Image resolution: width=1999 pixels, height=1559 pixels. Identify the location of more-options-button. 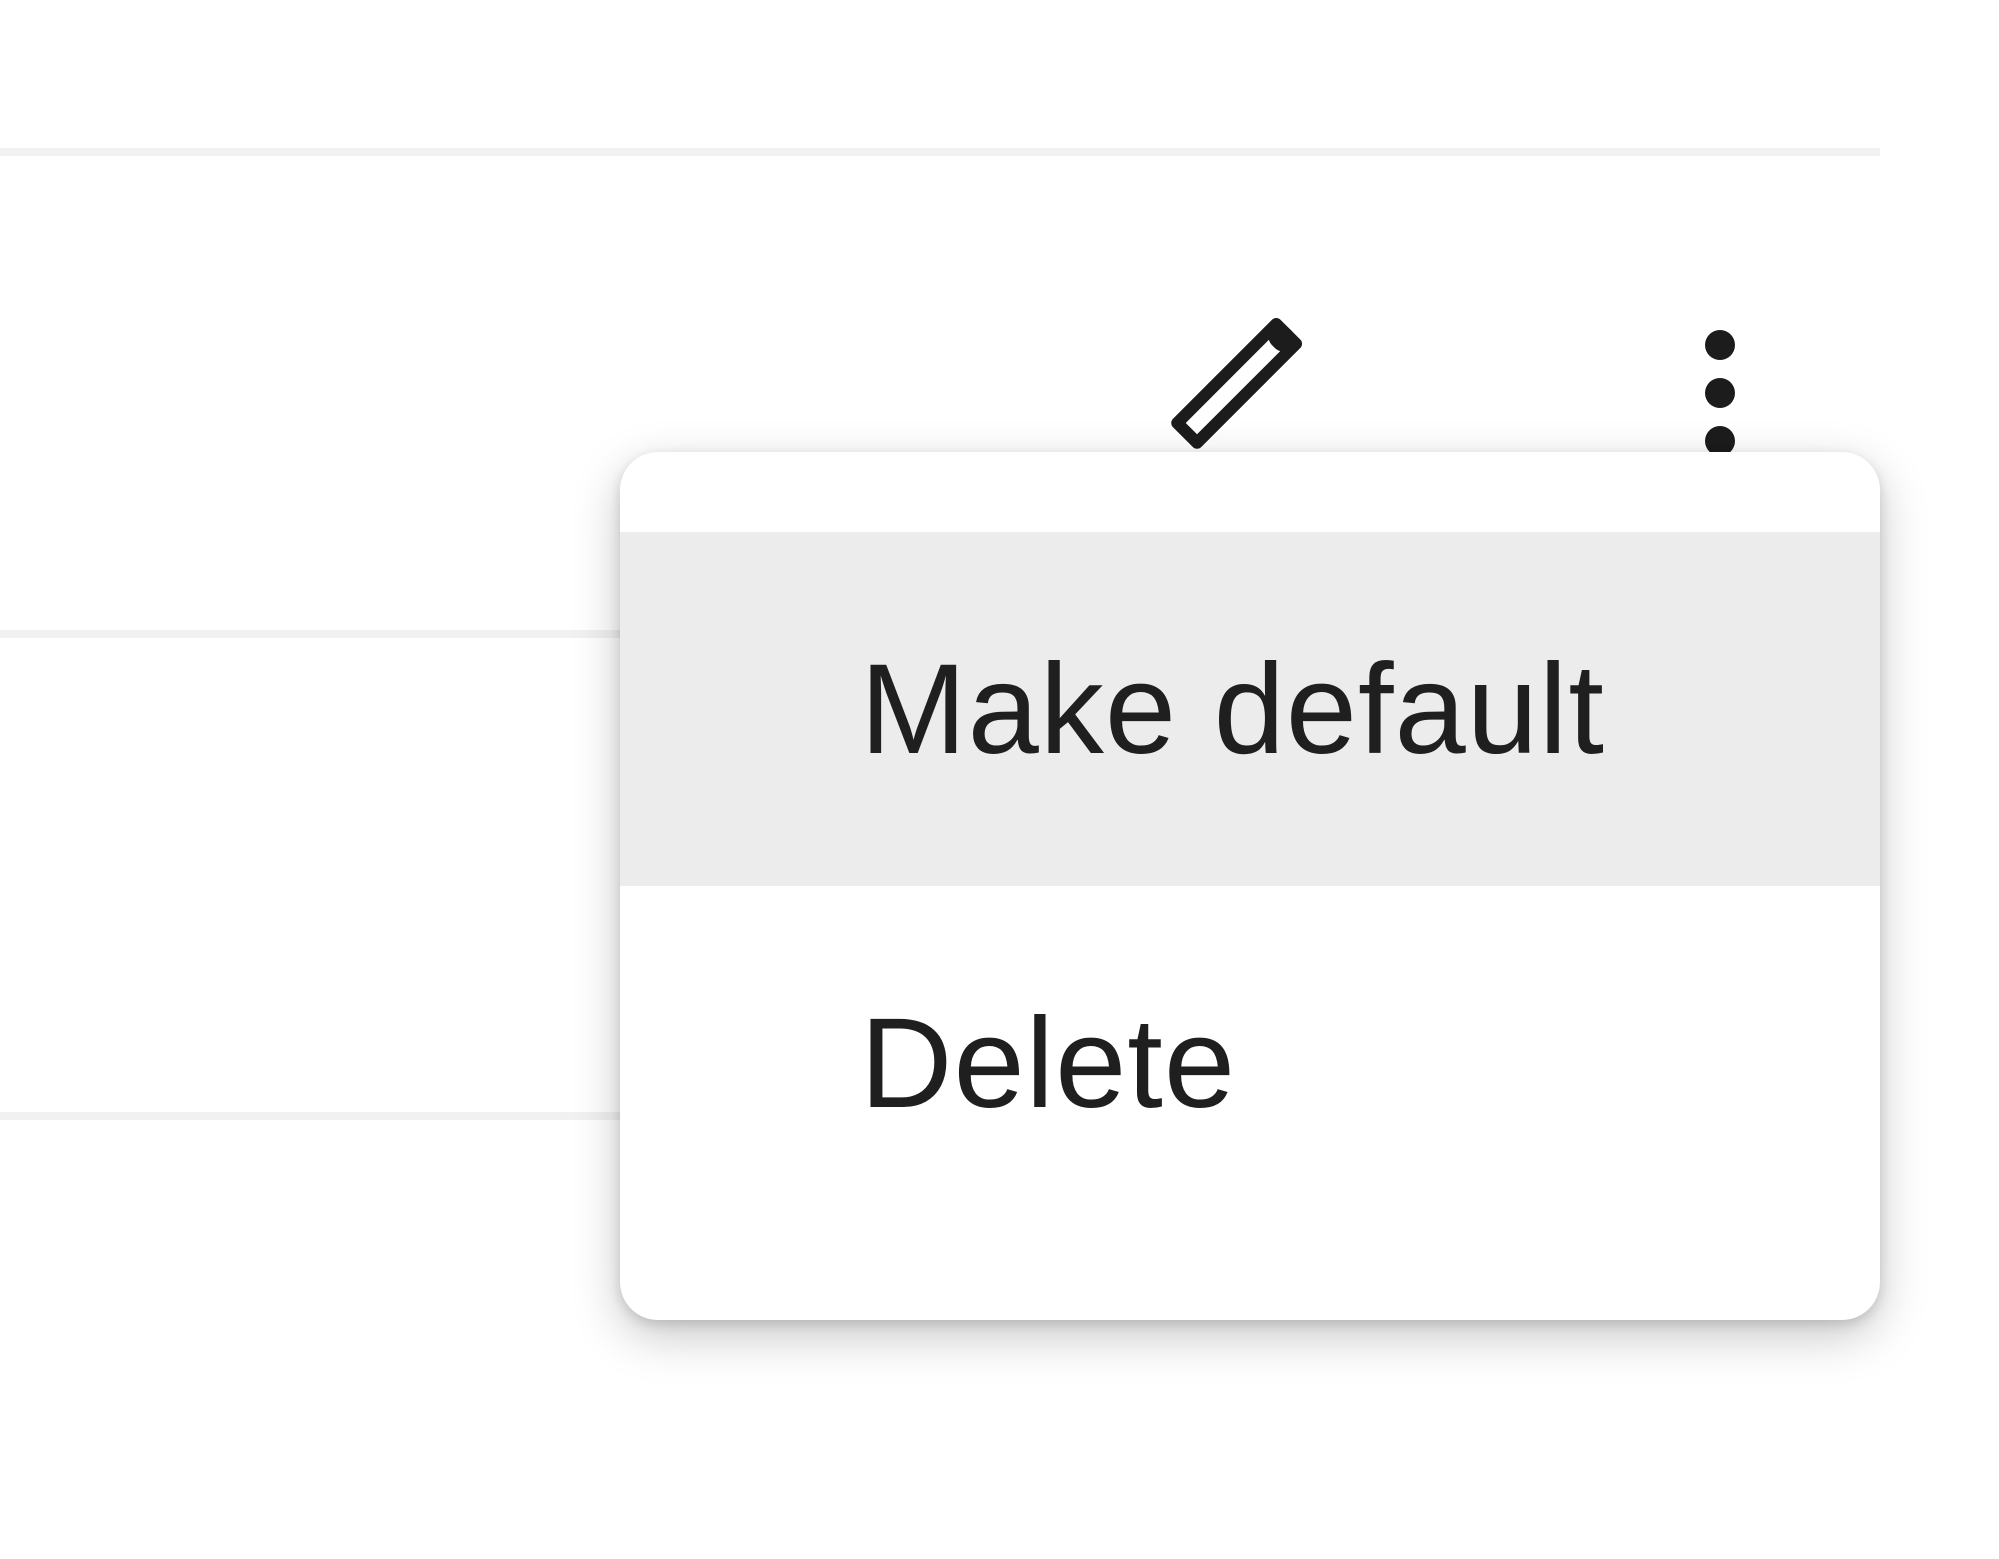
(1720, 380).